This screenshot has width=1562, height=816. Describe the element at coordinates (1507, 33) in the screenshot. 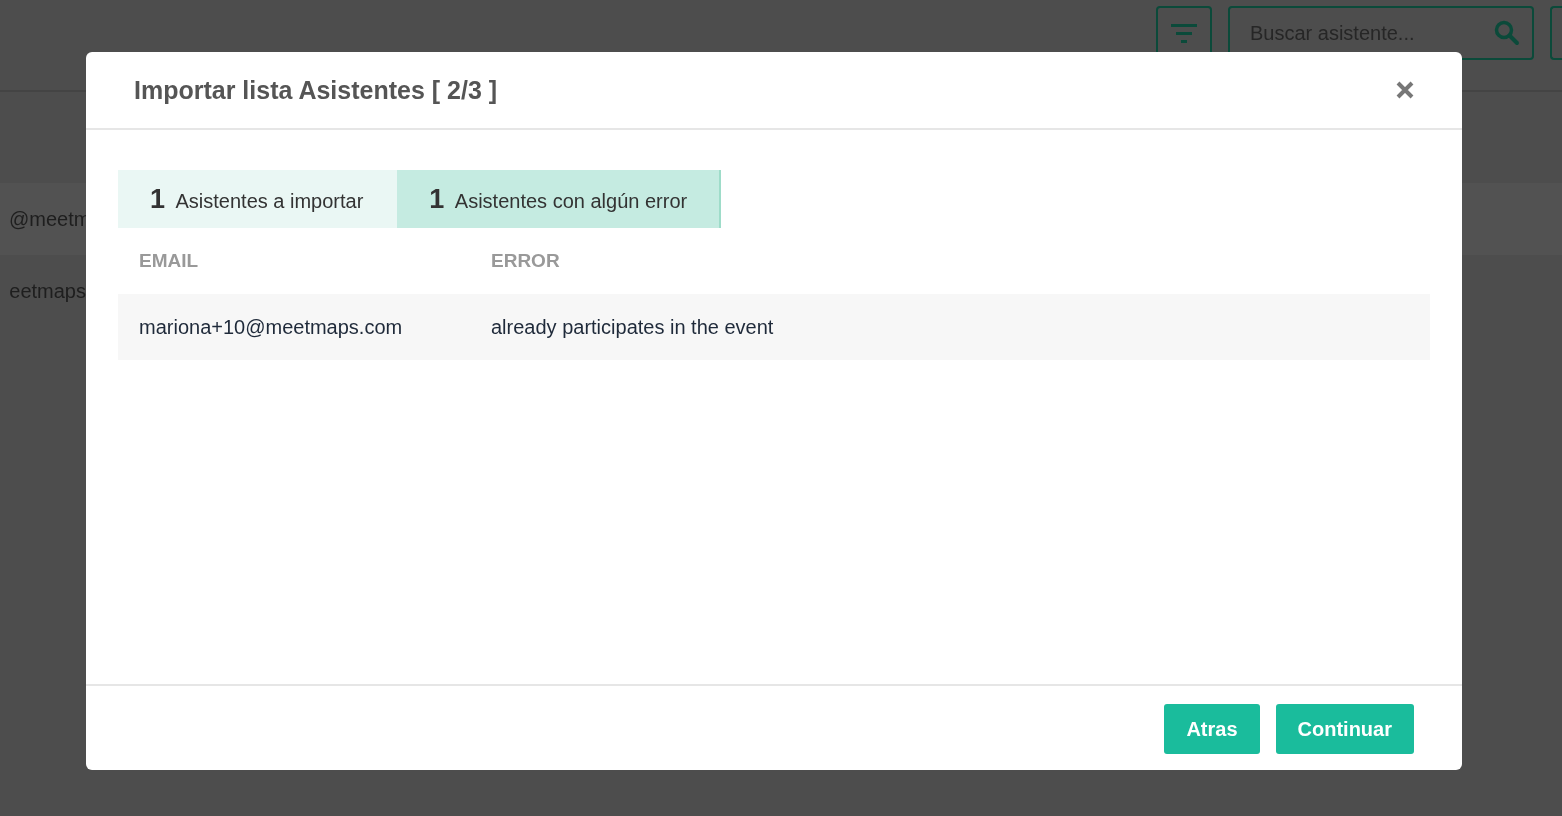

I see `search-icon` at that location.